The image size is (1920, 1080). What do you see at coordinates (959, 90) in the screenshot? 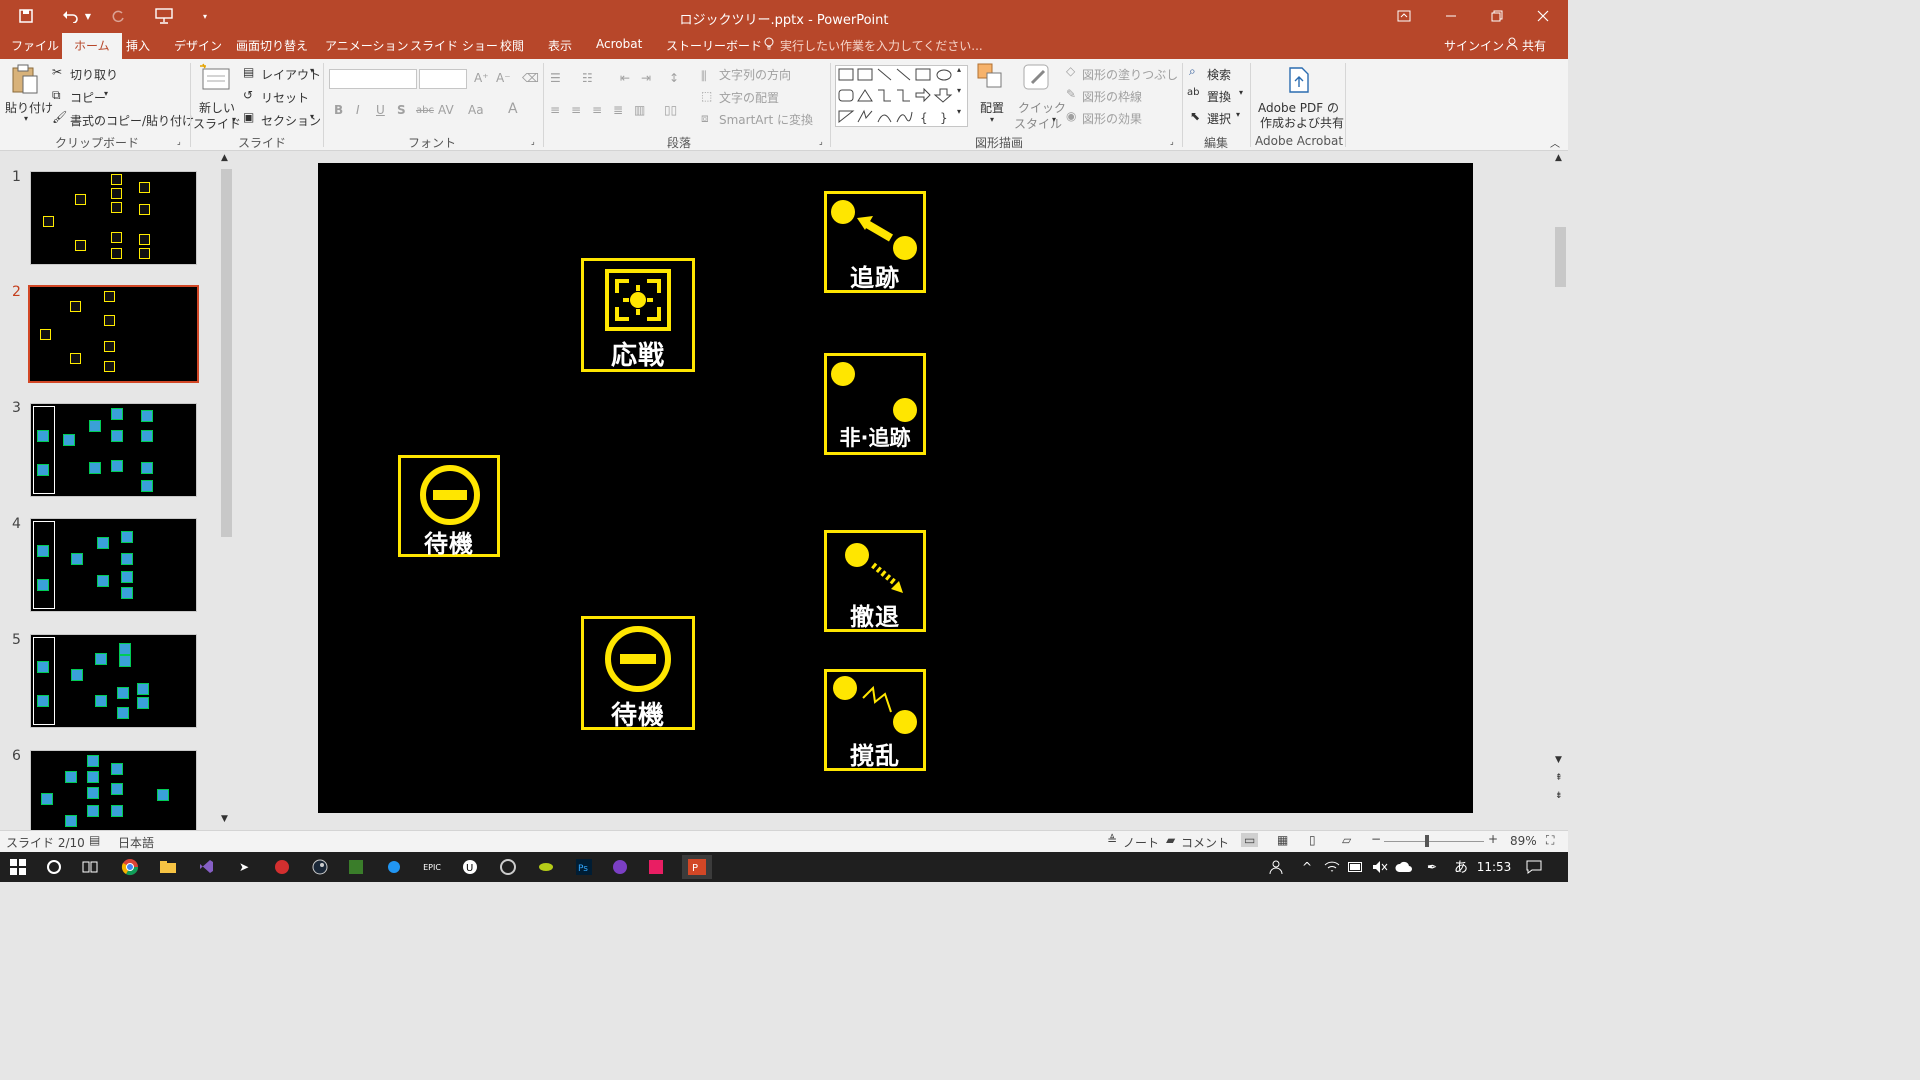
I see `gallery-down-icon: ▾` at bounding box center [959, 90].